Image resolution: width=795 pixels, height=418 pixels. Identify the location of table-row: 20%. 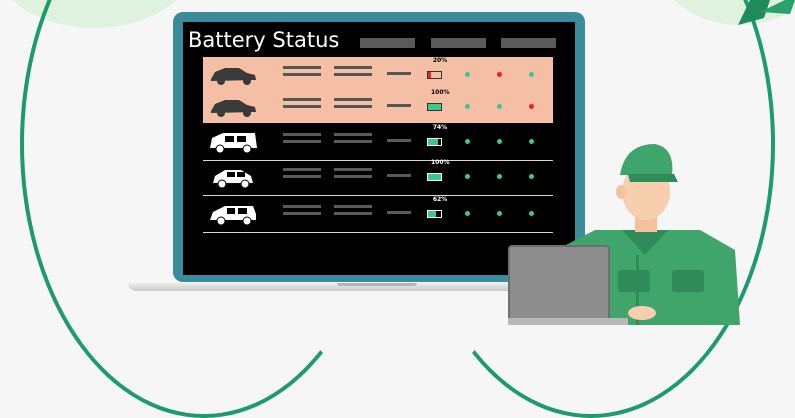
(378, 74).